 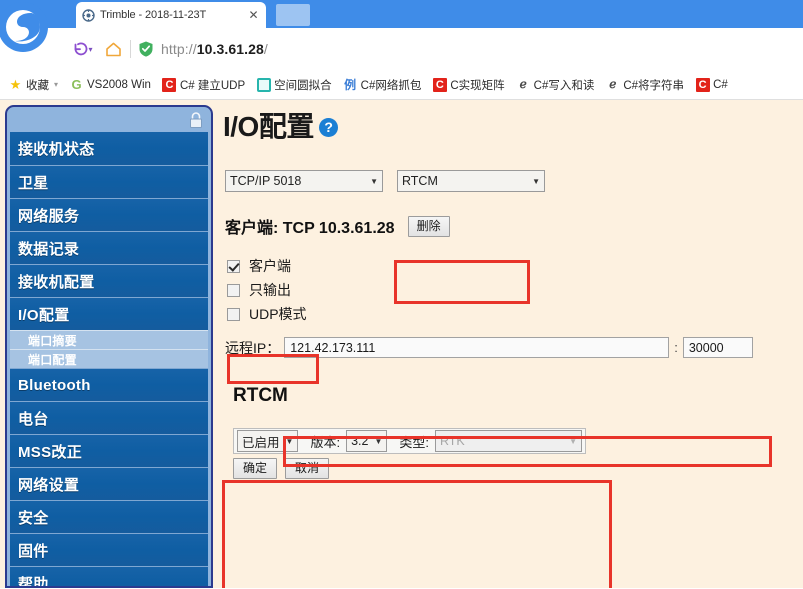 What do you see at coordinates (119, 84) in the screenshot?
I see `bookmark-label: VS2008 Win` at bounding box center [119, 84].